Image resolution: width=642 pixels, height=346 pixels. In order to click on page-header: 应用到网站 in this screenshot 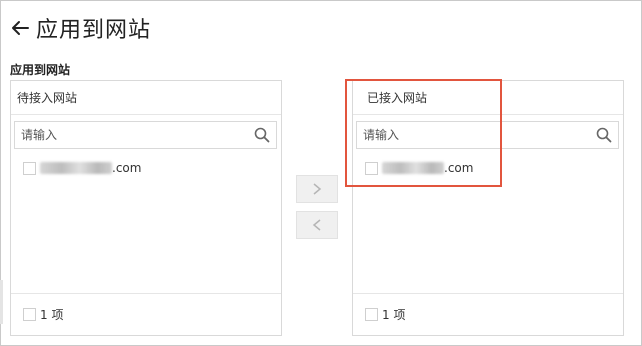, I will do `click(80, 28)`.